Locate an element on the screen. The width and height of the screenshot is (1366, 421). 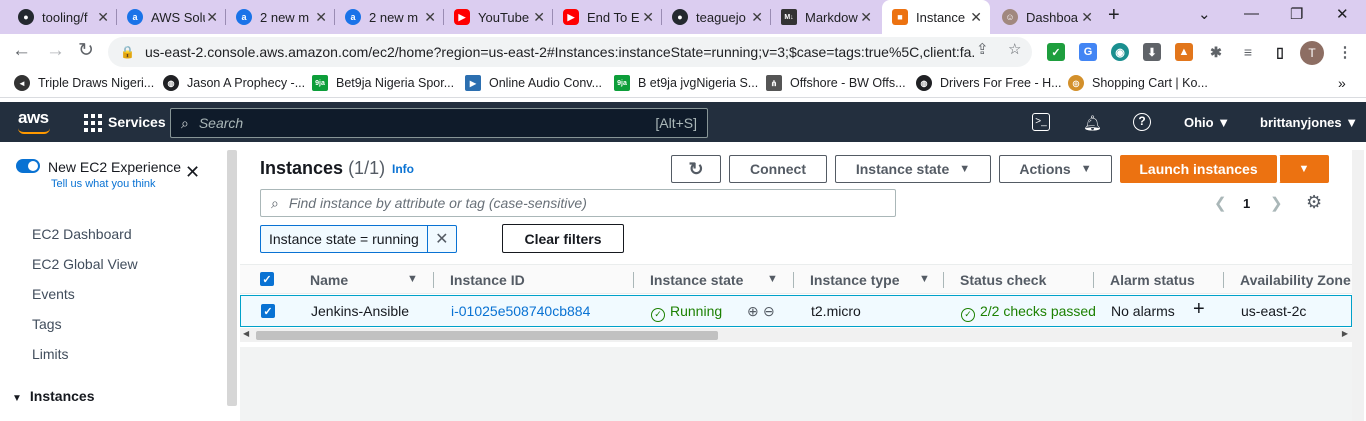
instance-state-button: Instance state ▼ is located at coordinates (913, 169).